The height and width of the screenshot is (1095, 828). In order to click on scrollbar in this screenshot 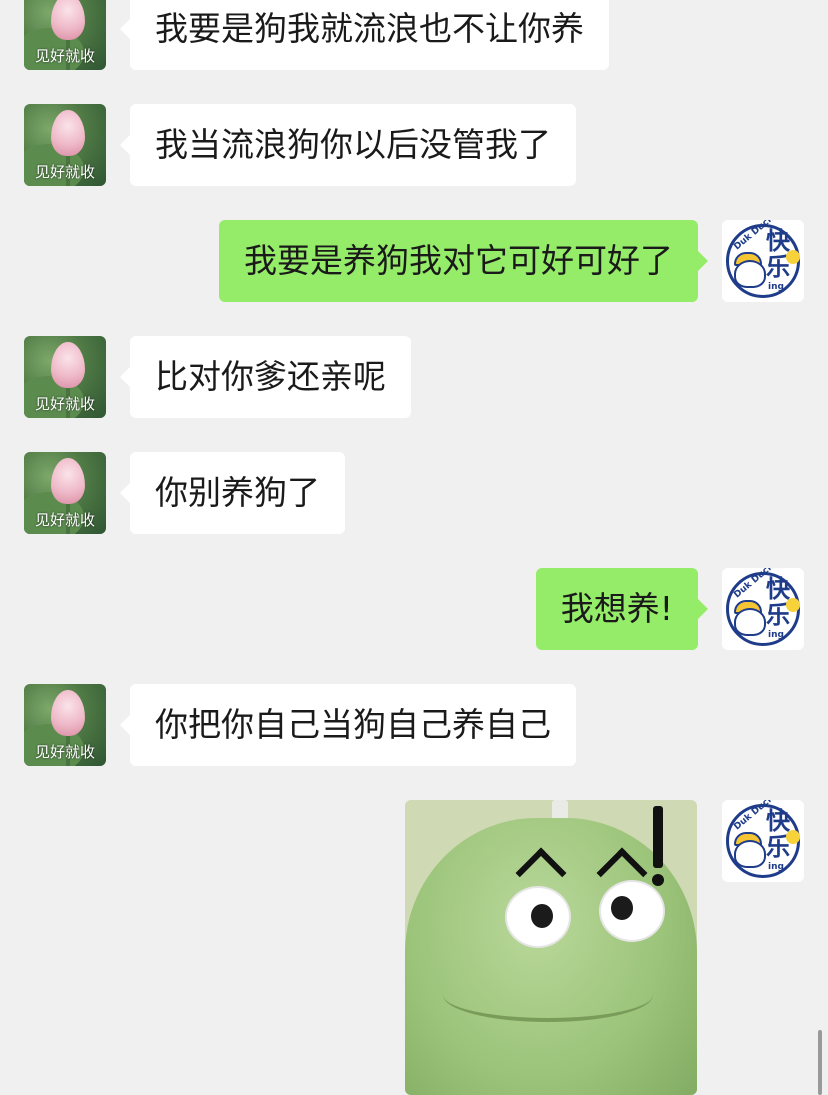, I will do `click(820, 1062)`.